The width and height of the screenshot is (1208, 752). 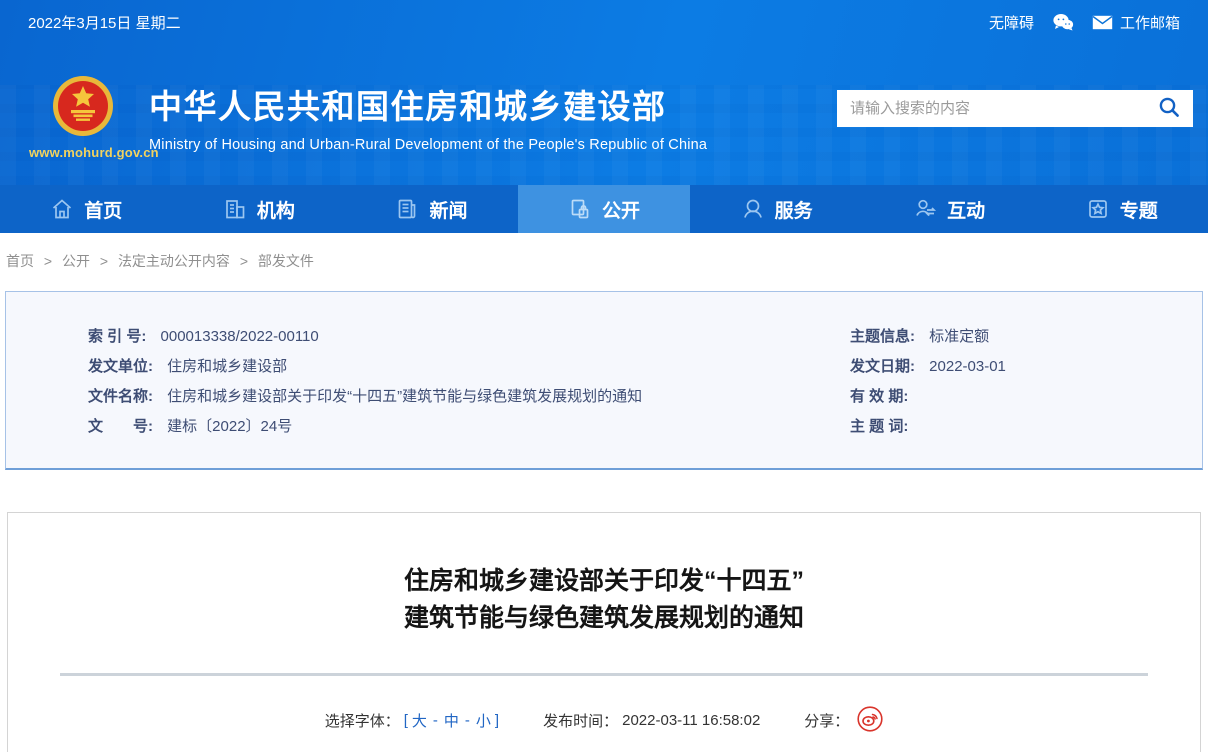 I want to click on search-icon, so click(x=1169, y=108).